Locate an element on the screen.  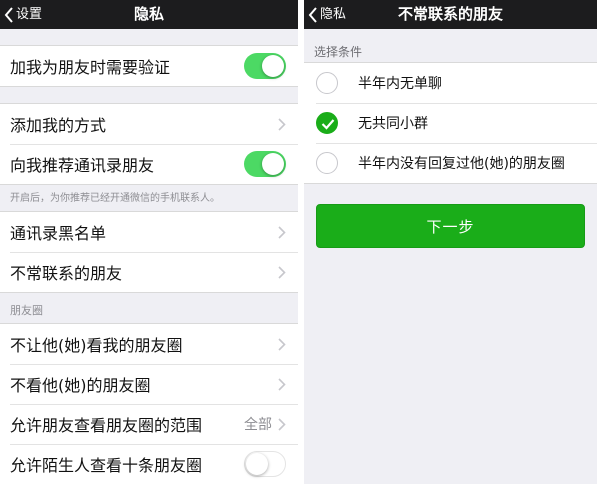
blacklist-label: 通讯录黑名单 is located at coordinates (58, 233).